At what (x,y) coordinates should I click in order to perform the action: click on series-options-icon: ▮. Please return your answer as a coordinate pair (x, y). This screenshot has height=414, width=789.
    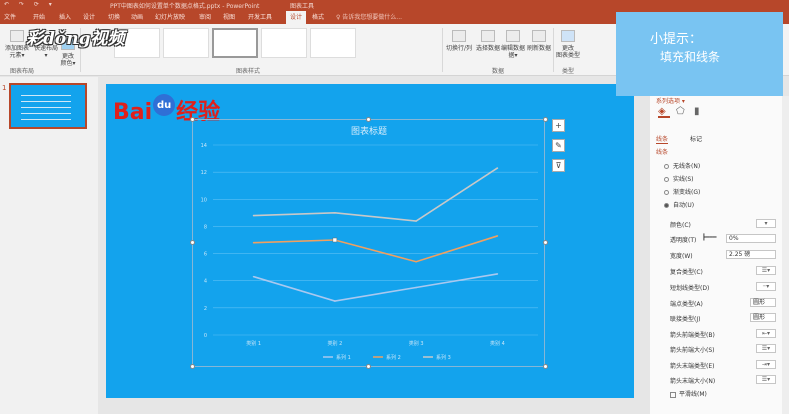
    Looking at the image, I should click on (700, 112).